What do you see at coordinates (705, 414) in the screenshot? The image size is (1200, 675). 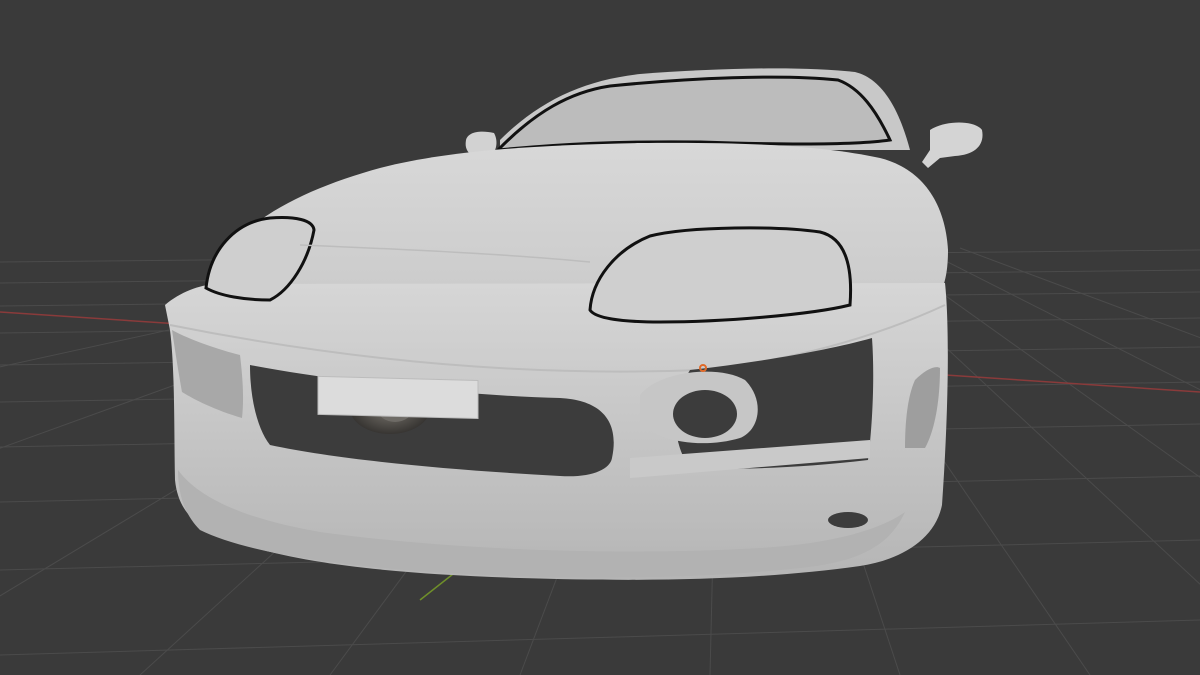 I see `fog-light` at bounding box center [705, 414].